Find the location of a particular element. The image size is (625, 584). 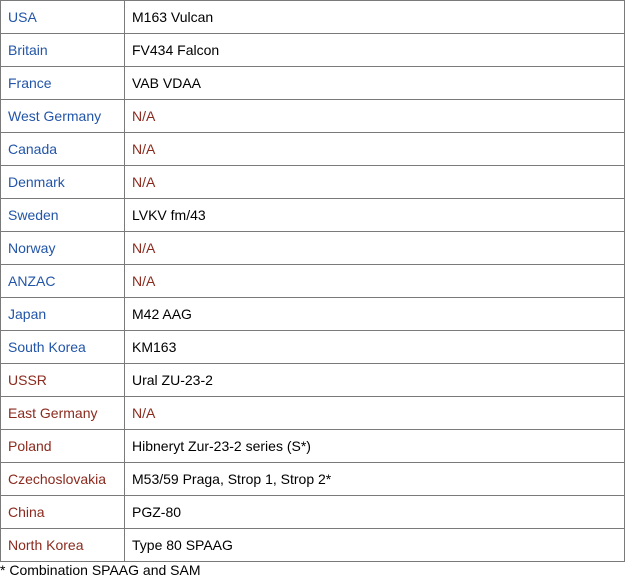

country-cell: North Korea is located at coordinates (62, 545).